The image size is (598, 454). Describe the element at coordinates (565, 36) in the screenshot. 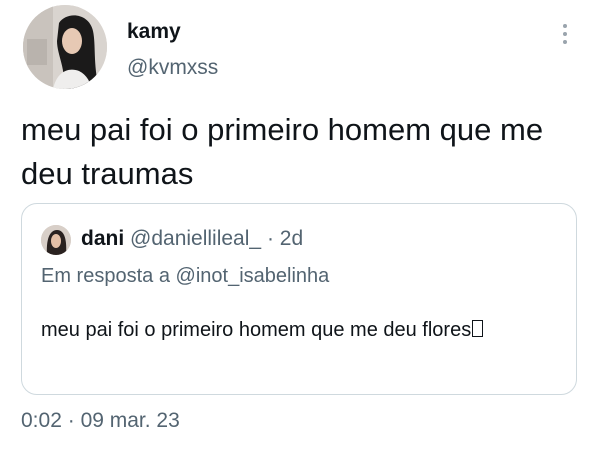

I see `more-vertical-icon` at that location.